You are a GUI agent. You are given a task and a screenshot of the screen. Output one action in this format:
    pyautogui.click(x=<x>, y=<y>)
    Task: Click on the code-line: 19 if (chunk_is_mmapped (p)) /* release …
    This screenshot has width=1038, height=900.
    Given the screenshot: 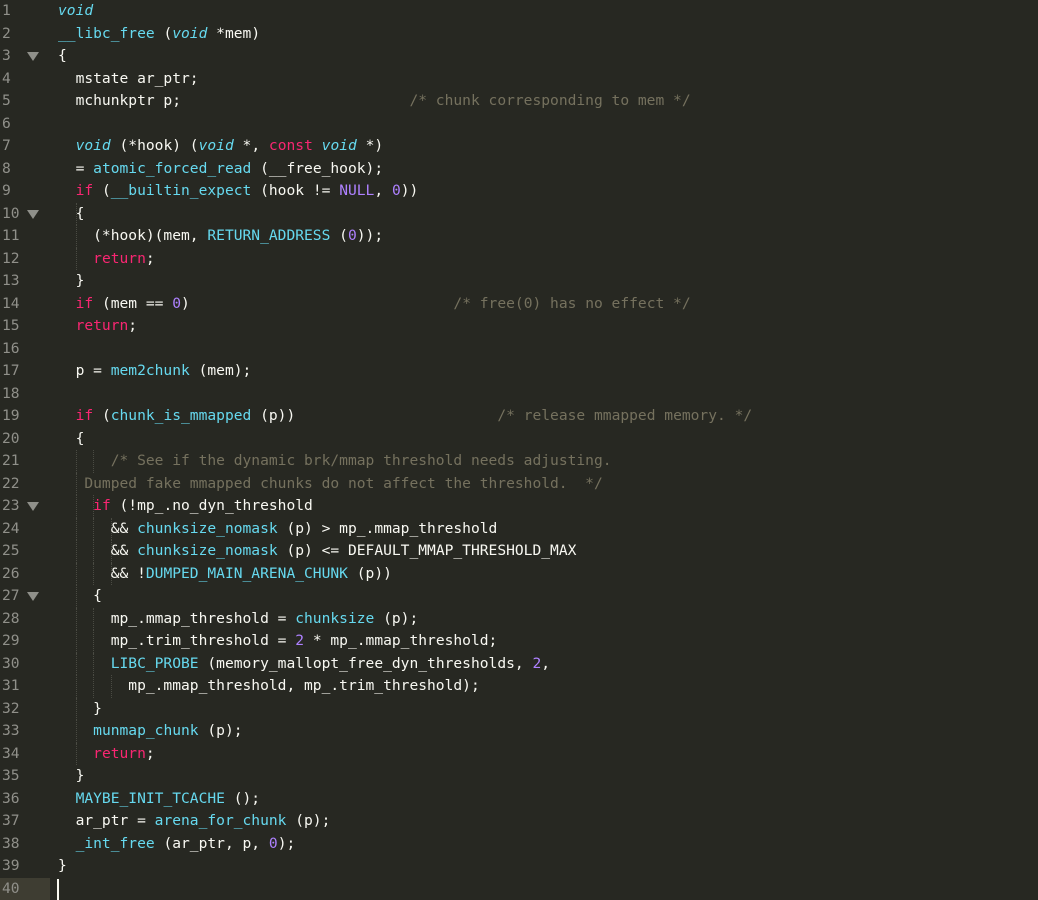 What is the action you would take?
    pyautogui.click(x=519, y=416)
    